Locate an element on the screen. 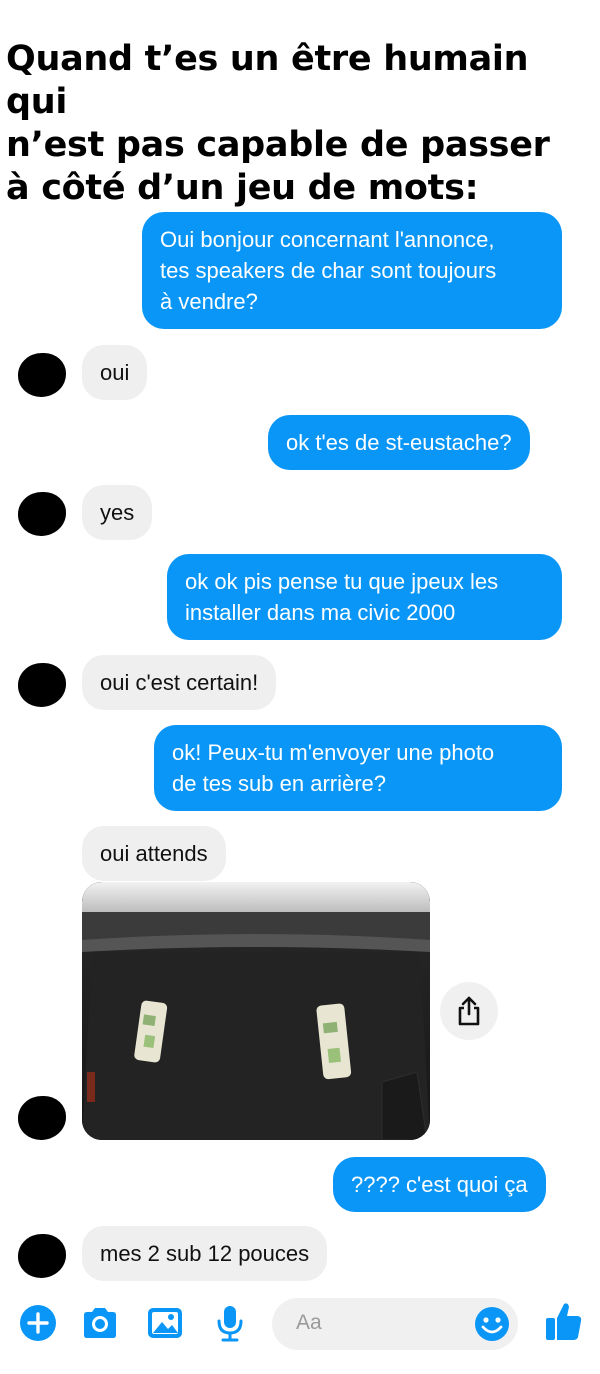 Image resolution: width=600 pixels, height=1374 pixels. incoming-message: oui attends is located at coordinates (154, 853).